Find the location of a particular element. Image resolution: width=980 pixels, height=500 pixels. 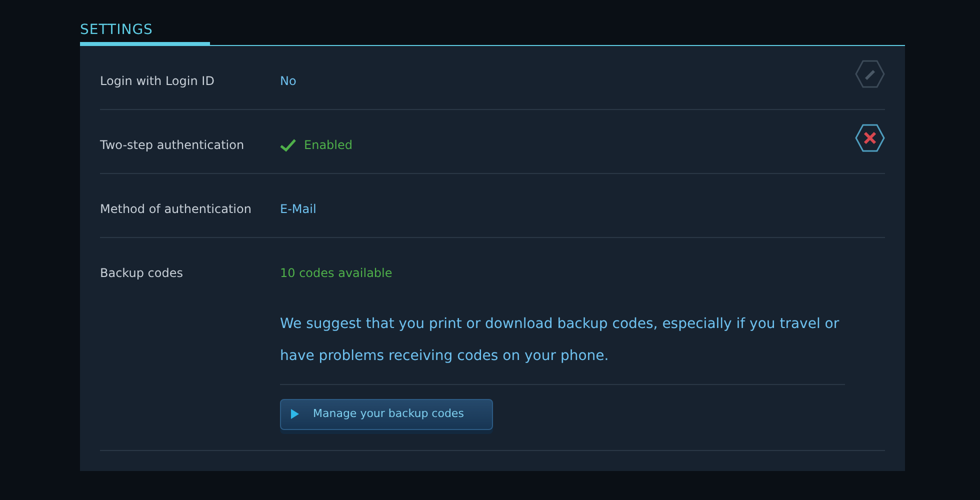

status-text: Enabled is located at coordinates (328, 145).